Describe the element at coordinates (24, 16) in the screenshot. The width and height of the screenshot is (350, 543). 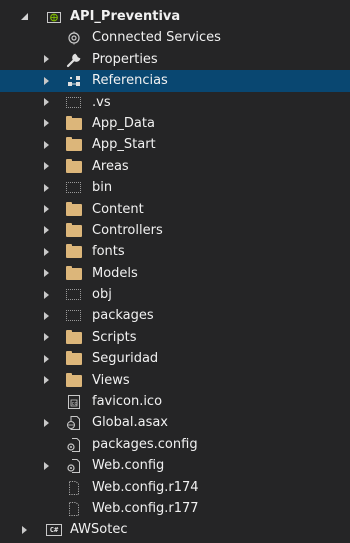
I see `expanded-arrow-icon` at that location.